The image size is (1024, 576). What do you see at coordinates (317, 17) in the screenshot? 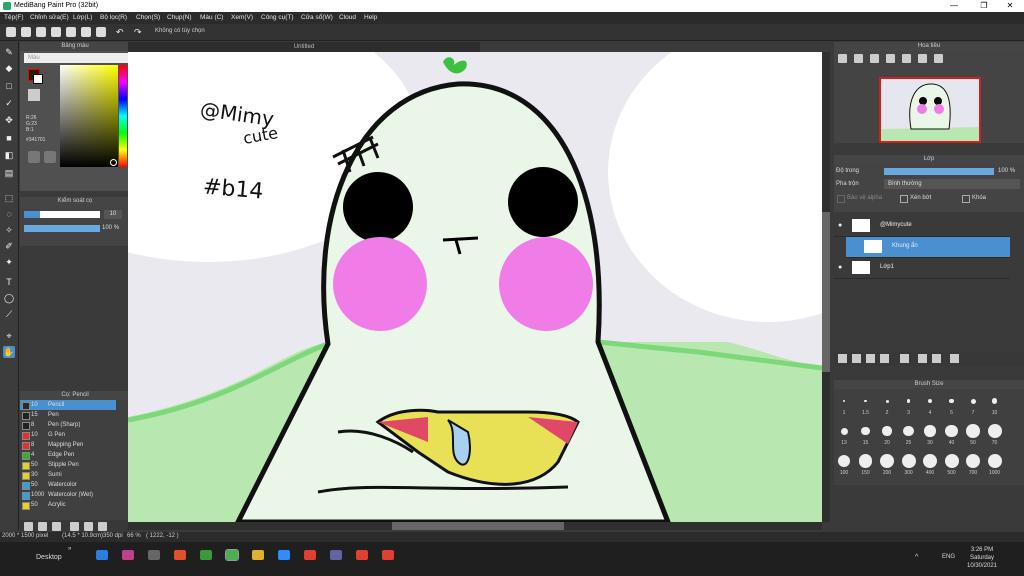
I see `menu-window: Cửa sổ(W)` at bounding box center [317, 17].